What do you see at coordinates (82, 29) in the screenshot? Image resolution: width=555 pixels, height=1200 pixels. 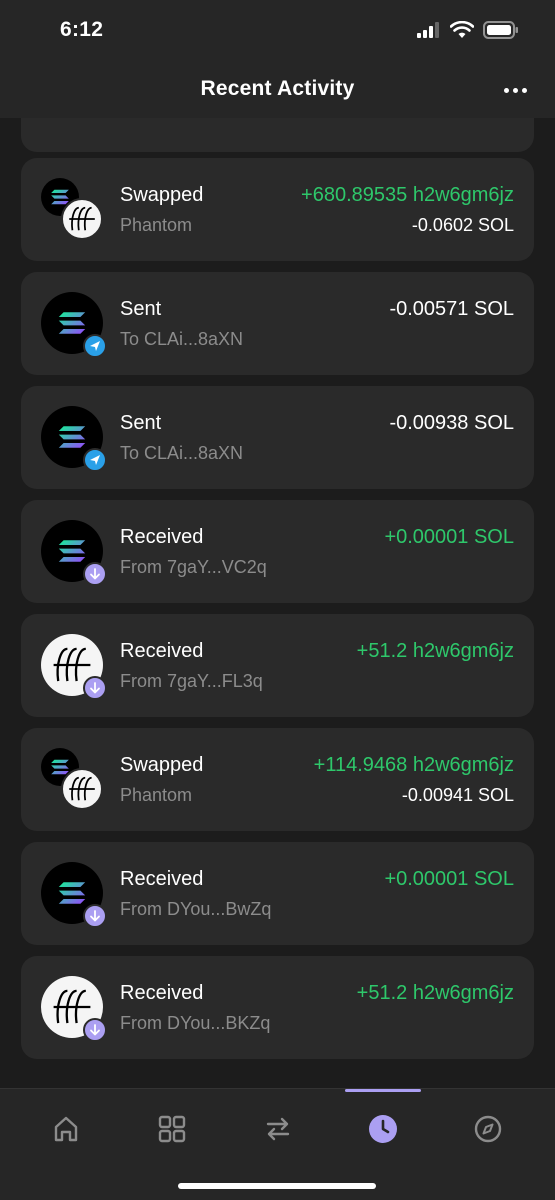 I see `status-time: 6:12` at bounding box center [82, 29].